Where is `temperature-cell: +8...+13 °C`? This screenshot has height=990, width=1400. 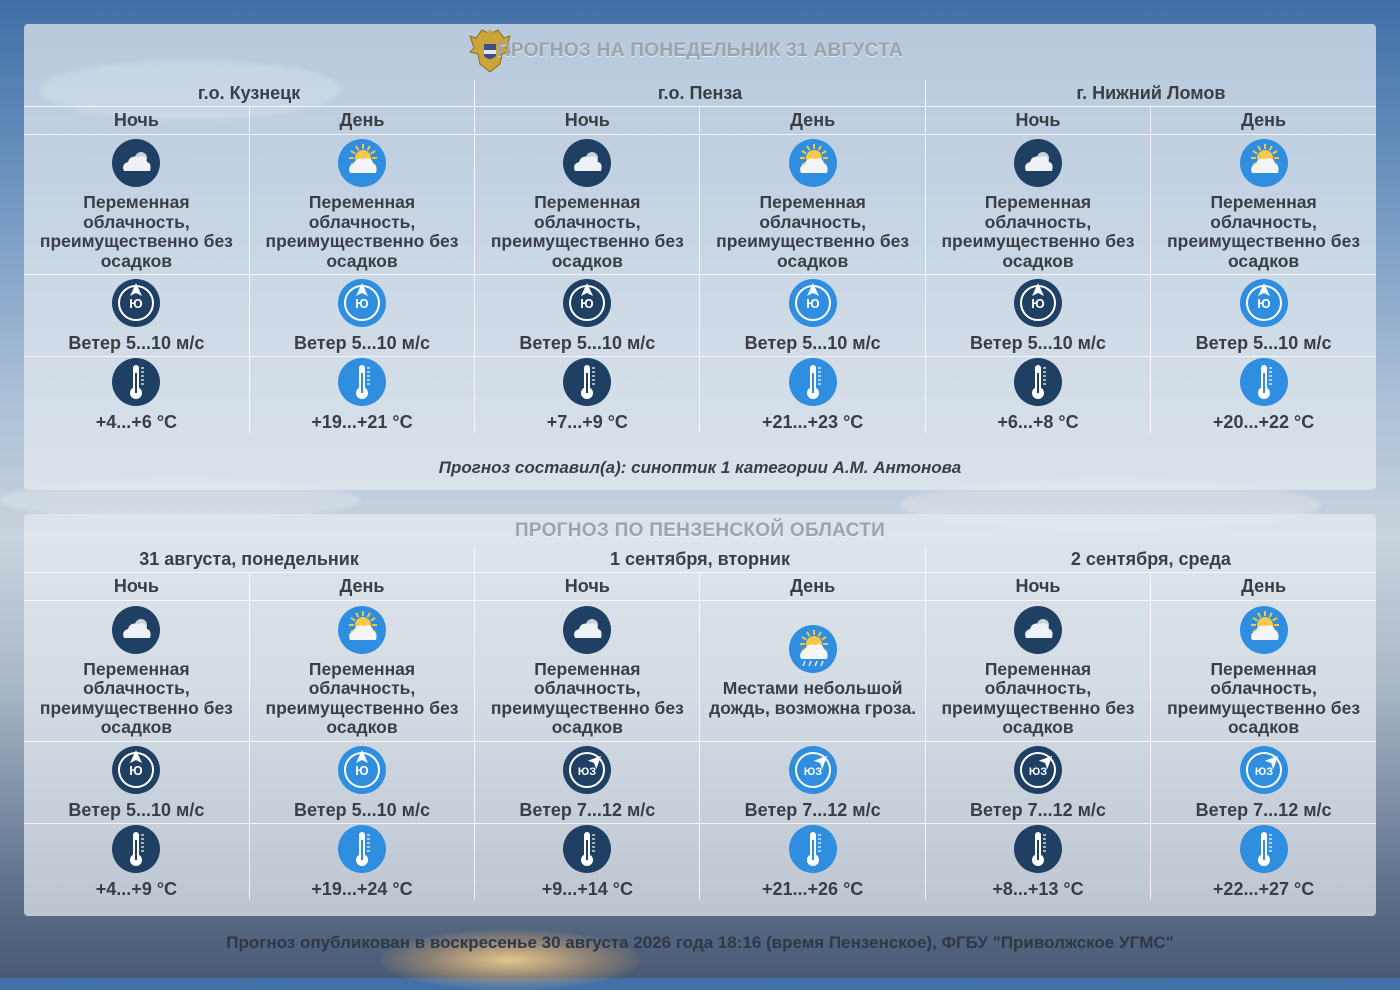
temperature-cell: +8...+13 °C is located at coordinates (1038, 861).